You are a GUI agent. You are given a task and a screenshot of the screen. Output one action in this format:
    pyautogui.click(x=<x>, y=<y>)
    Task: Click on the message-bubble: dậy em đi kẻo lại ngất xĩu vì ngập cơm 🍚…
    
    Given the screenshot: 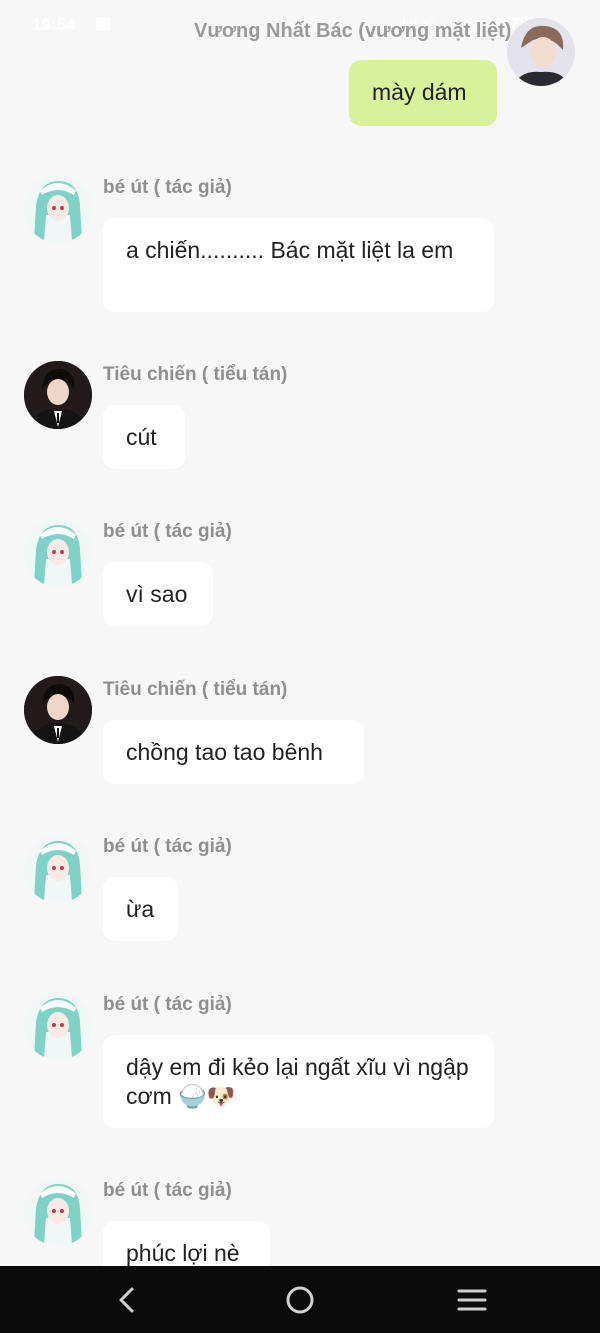 What is the action you would take?
    pyautogui.click(x=298, y=1081)
    